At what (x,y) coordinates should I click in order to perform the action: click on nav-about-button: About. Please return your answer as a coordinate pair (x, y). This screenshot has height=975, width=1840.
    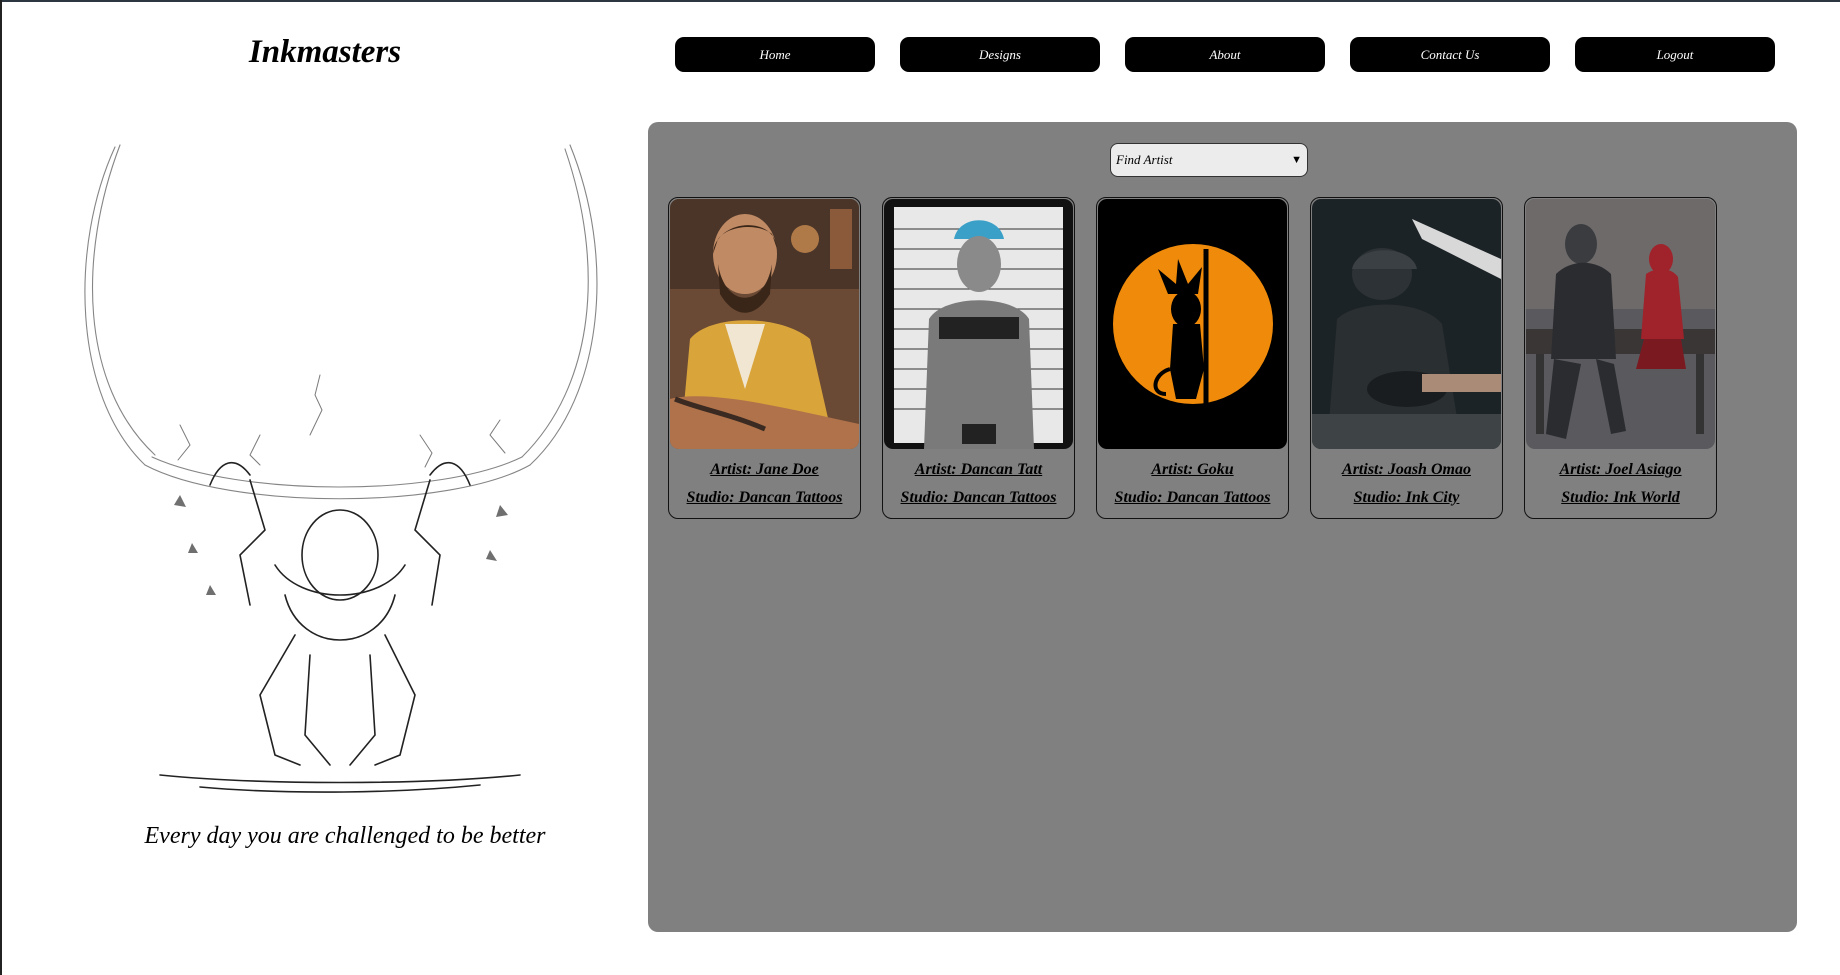
    Looking at the image, I should click on (1225, 54).